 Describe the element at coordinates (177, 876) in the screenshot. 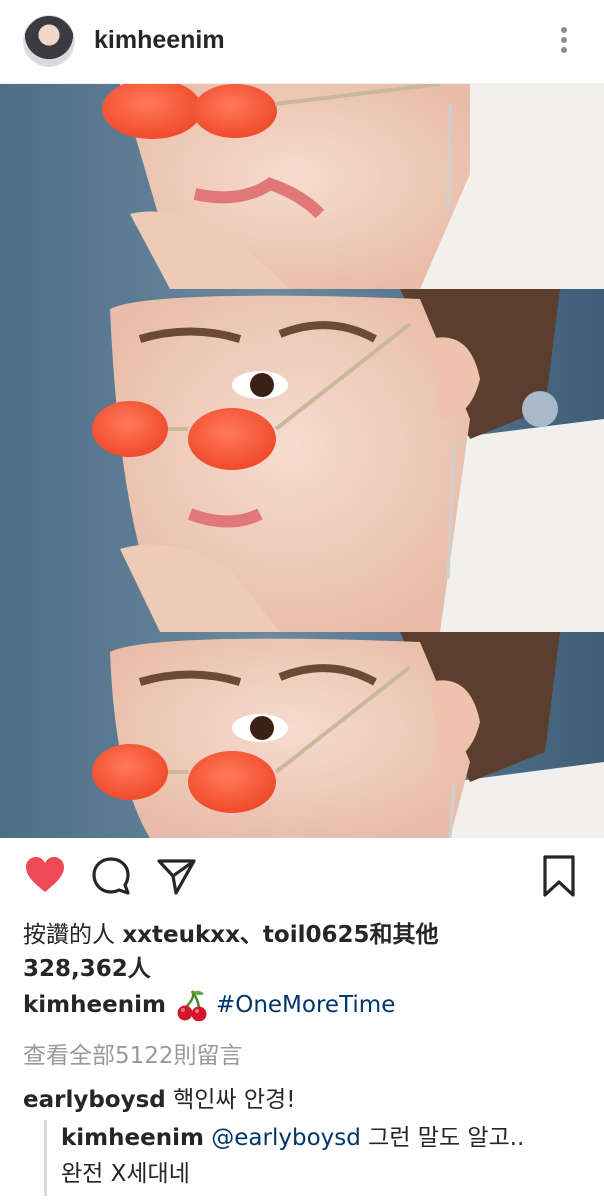

I see `share-icon` at that location.